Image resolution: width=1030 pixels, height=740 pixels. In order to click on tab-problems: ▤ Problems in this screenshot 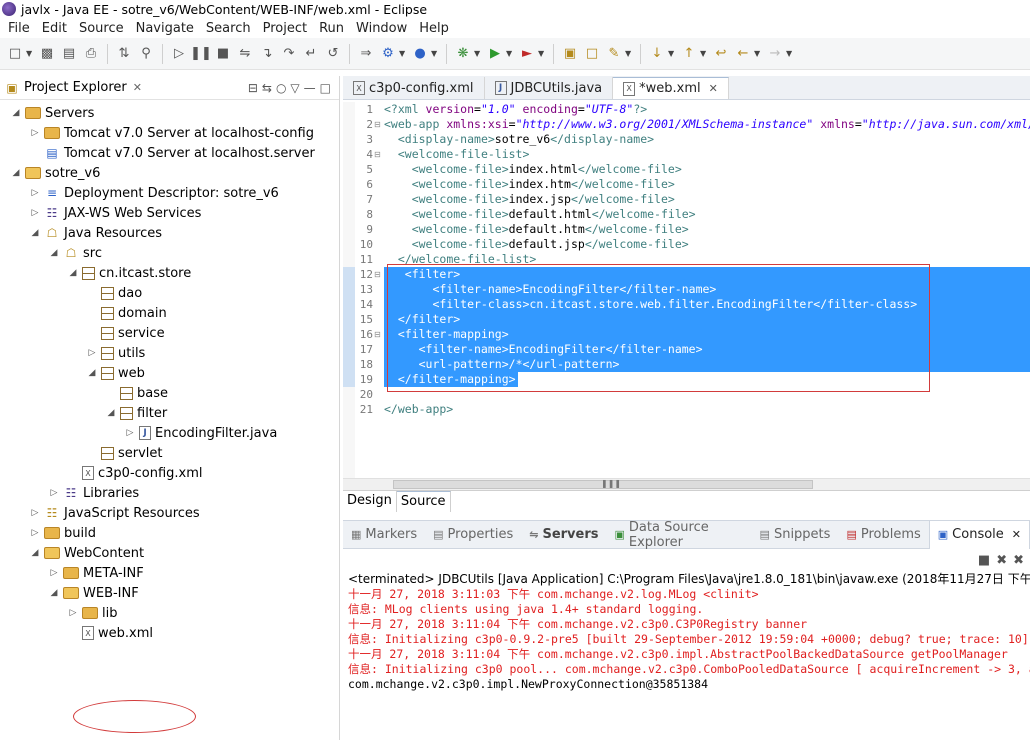, I will do `click(883, 535)`.